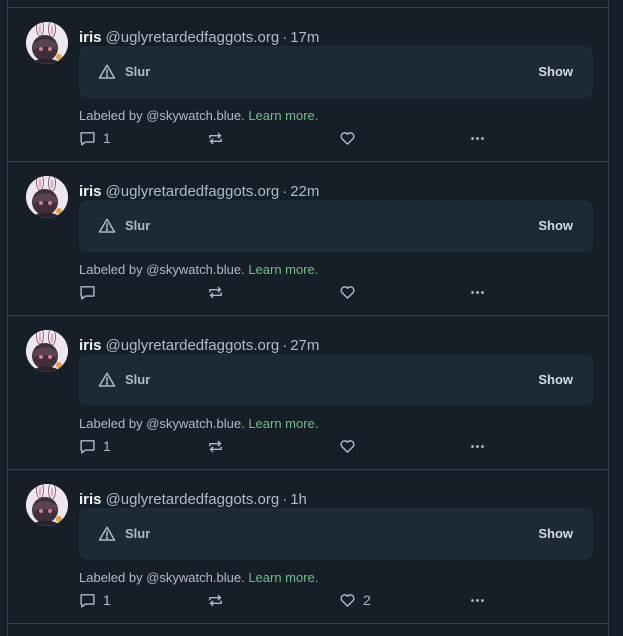 Image resolution: width=623 pixels, height=636 pixels. Describe the element at coordinates (304, 37) in the screenshot. I see `post-timestamp: 17m` at that location.